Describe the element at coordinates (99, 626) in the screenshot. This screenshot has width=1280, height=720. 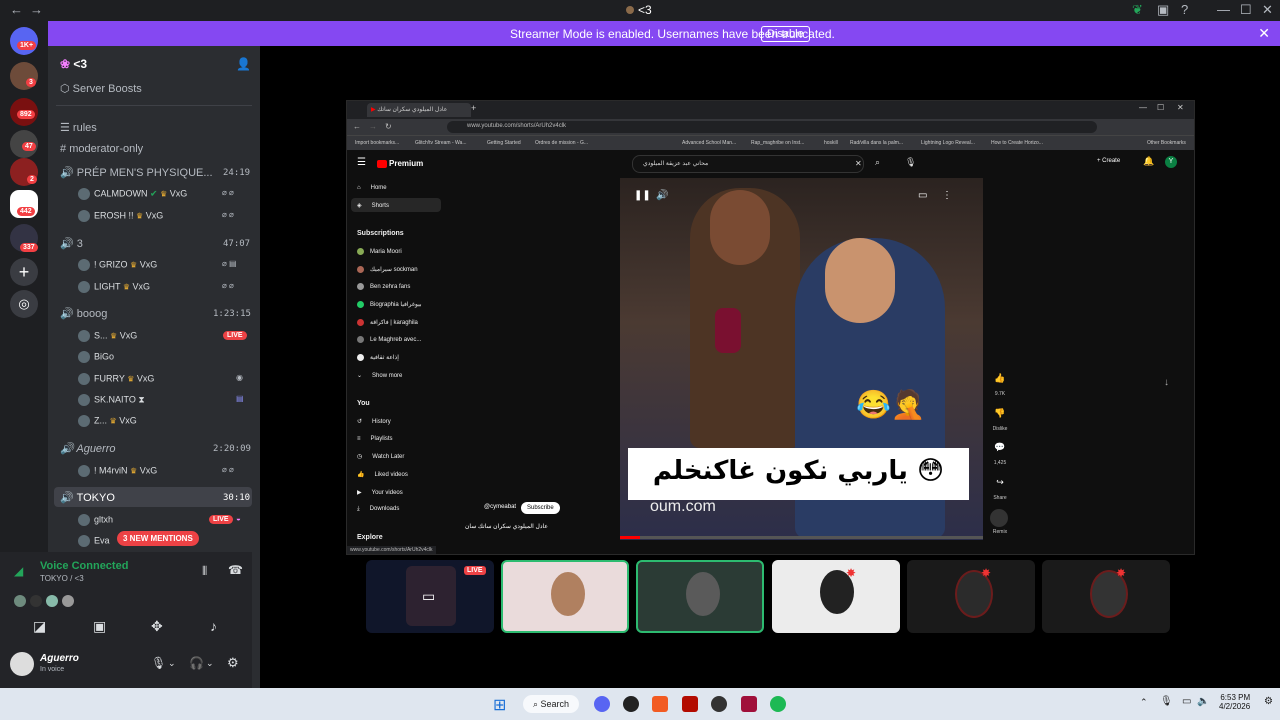
I see `screen-share-icon: ▣` at that location.